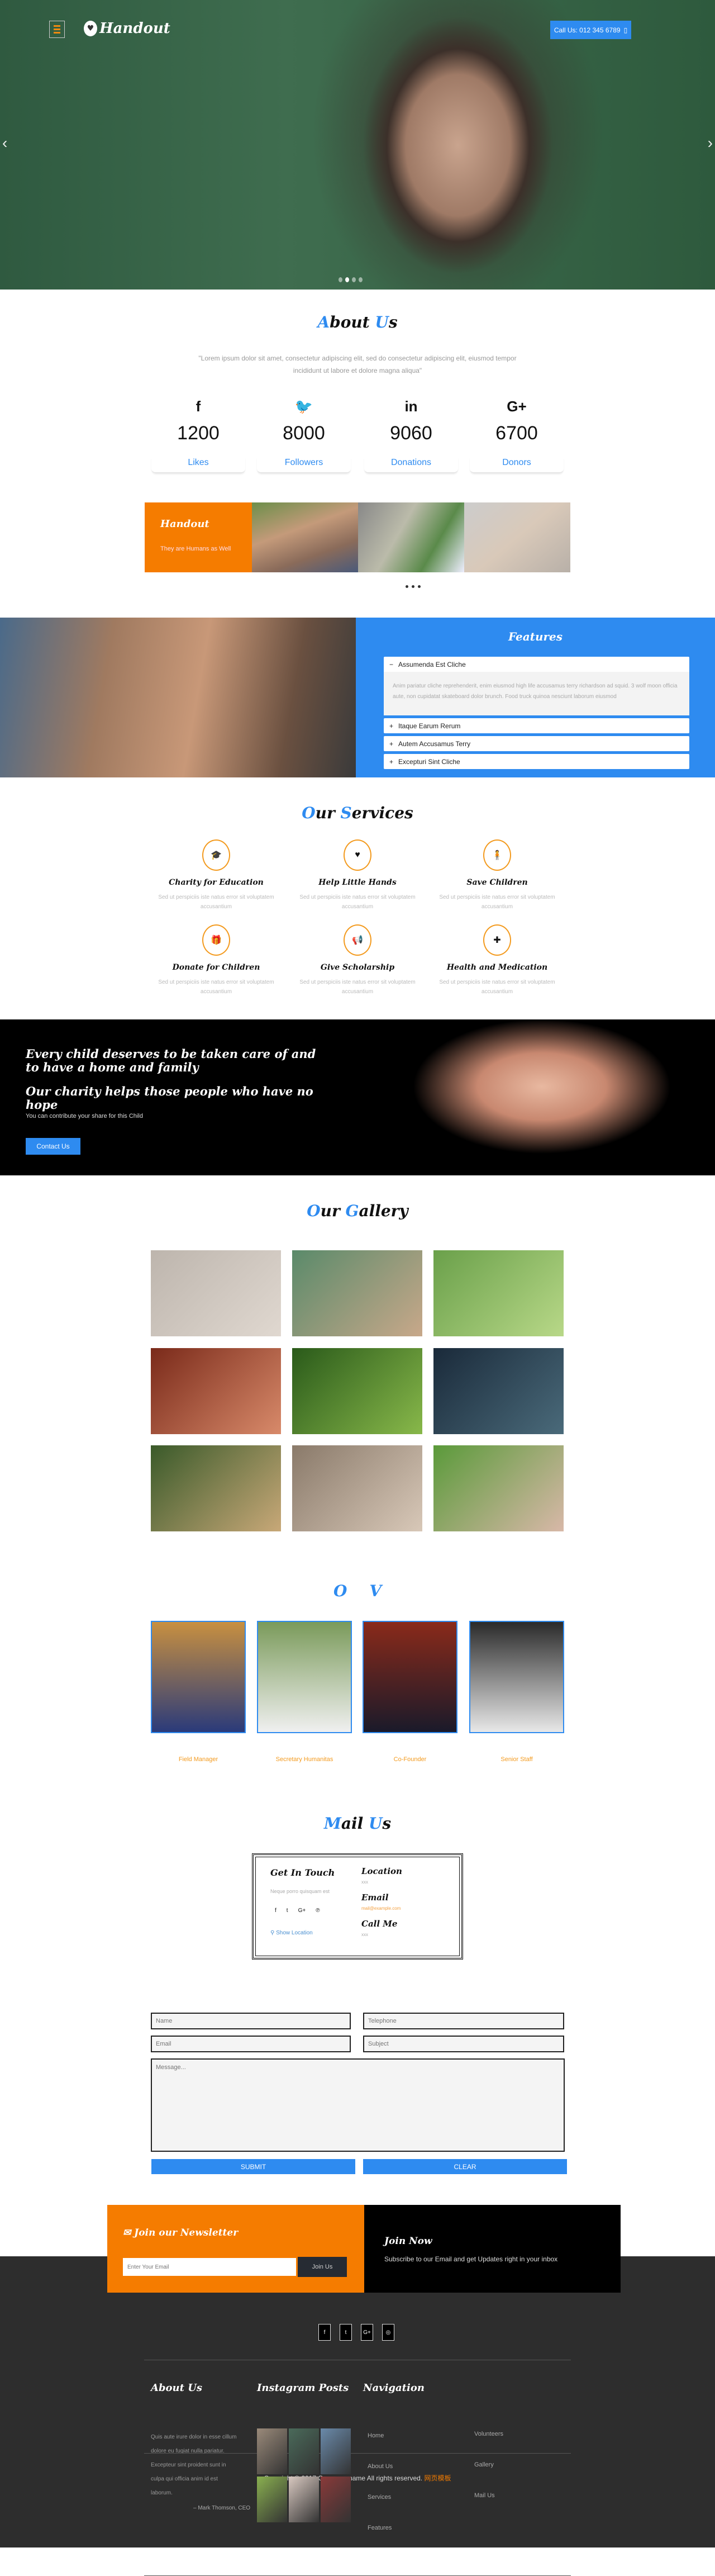 The width and height of the screenshot is (715, 2576). What do you see at coordinates (536, 725) in the screenshot?
I see `accordion-item: + Itaque Earum Rerum` at bounding box center [536, 725].